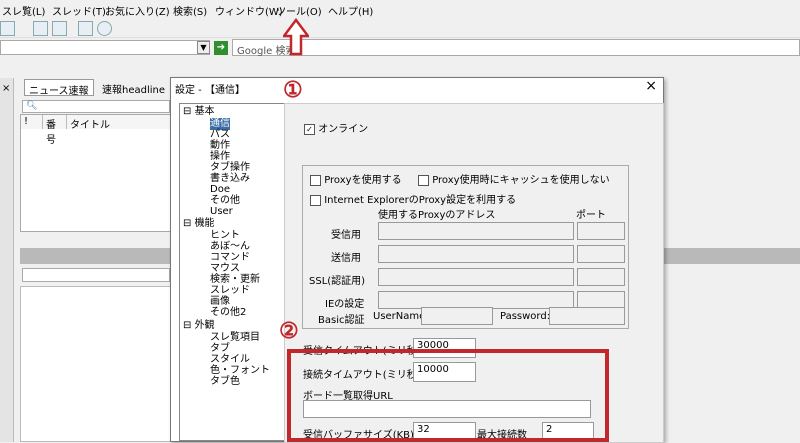 The image size is (800, 443). Describe the element at coordinates (203, 47) in the screenshot. I see `chevron-down-icon: ▼` at that location.